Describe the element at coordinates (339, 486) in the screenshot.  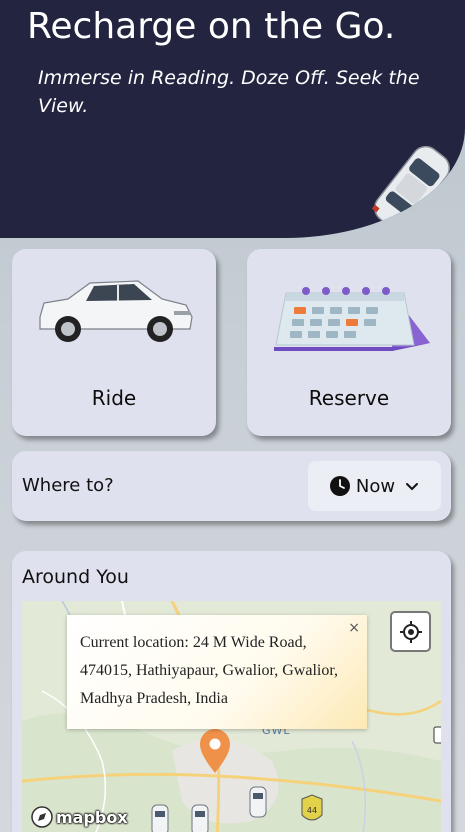
I see `clock-icon` at that location.